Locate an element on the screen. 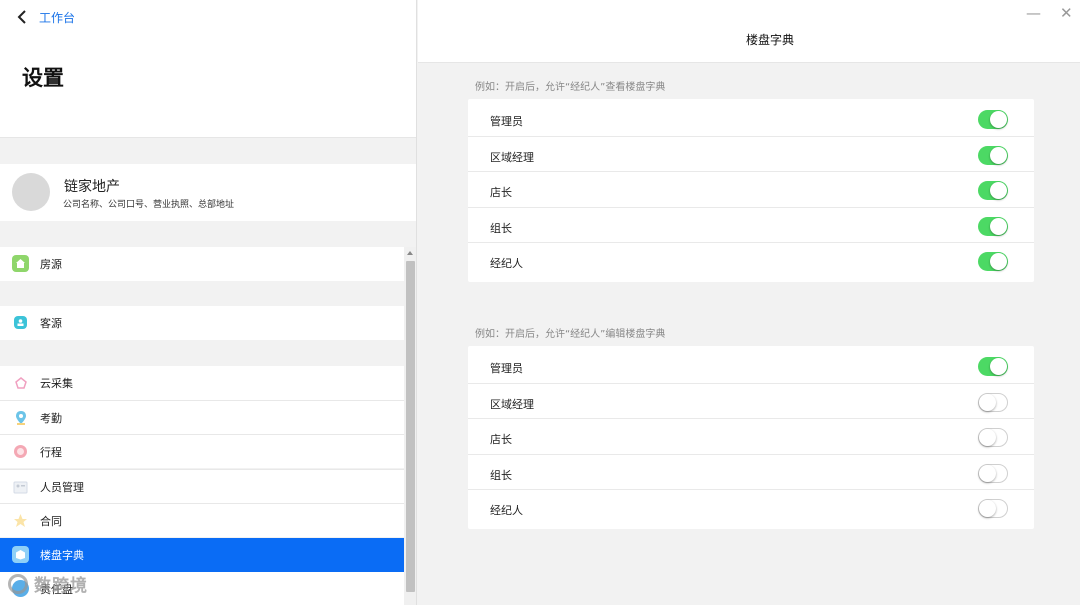 This screenshot has height=605, width=1080. sidebar-item-people: 人员管理 is located at coordinates (202, 486).